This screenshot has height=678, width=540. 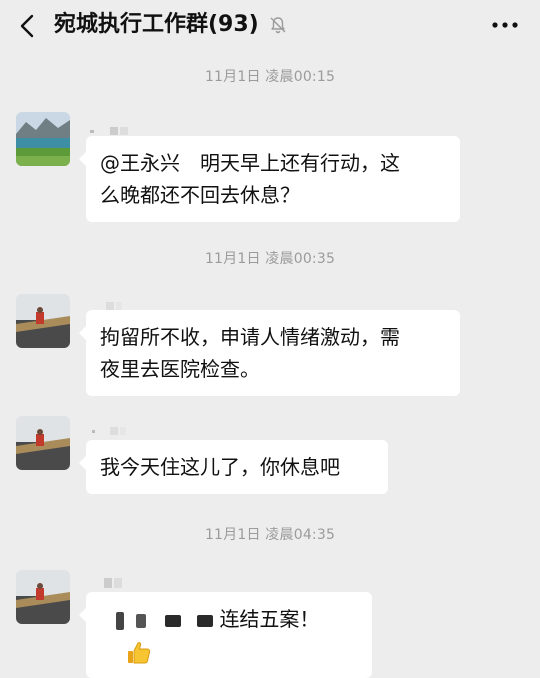 I want to click on message-text-line: @王永兴 明天早上还有行动，这, so click(x=250, y=163).